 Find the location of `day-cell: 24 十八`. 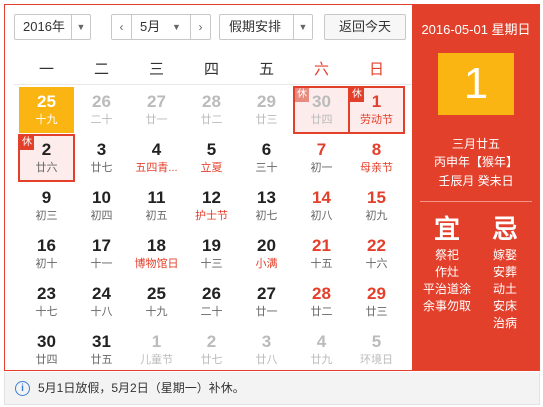

day-cell: 24 十八 is located at coordinates (101, 302).